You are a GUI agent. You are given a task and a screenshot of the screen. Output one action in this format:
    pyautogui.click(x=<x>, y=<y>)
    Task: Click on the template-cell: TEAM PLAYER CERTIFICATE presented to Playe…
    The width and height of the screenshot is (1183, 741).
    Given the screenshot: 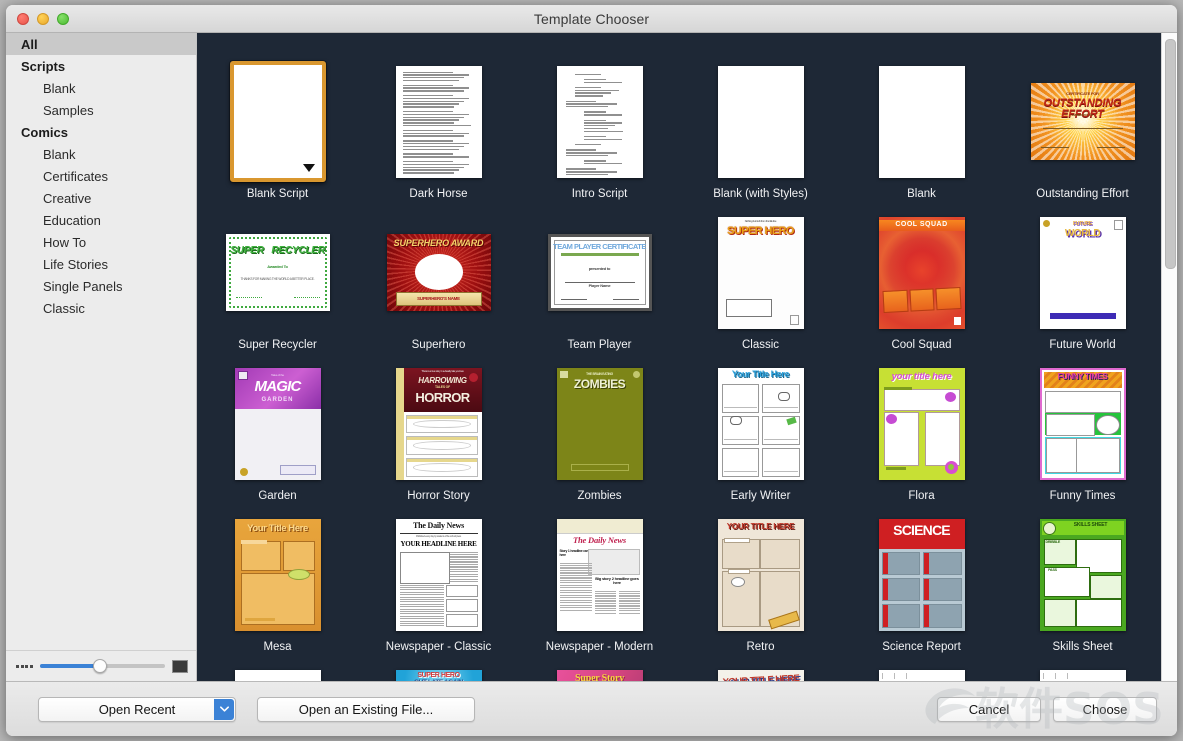 What is the action you would take?
    pyautogui.click(x=599, y=289)
    